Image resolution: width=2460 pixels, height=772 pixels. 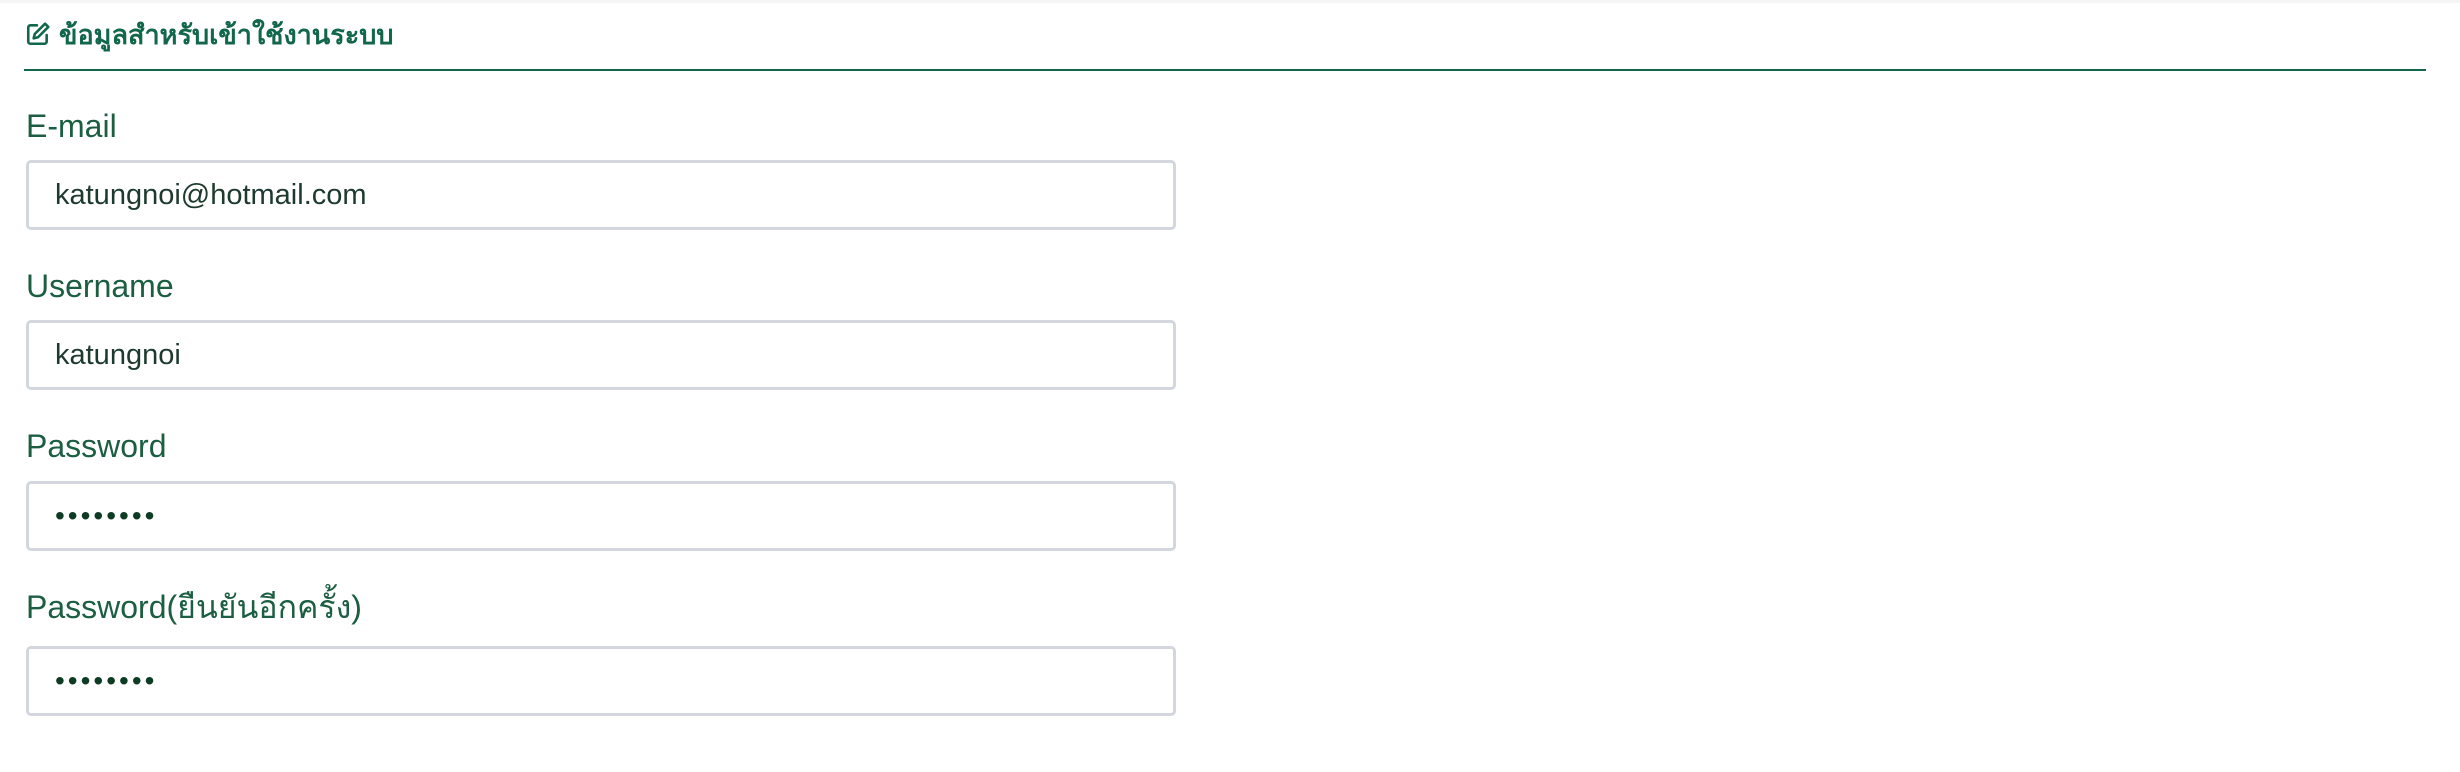 What do you see at coordinates (211, 194) in the screenshot?
I see `email-value: katungnoi@hotmail.com` at bounding box center [211, 194].